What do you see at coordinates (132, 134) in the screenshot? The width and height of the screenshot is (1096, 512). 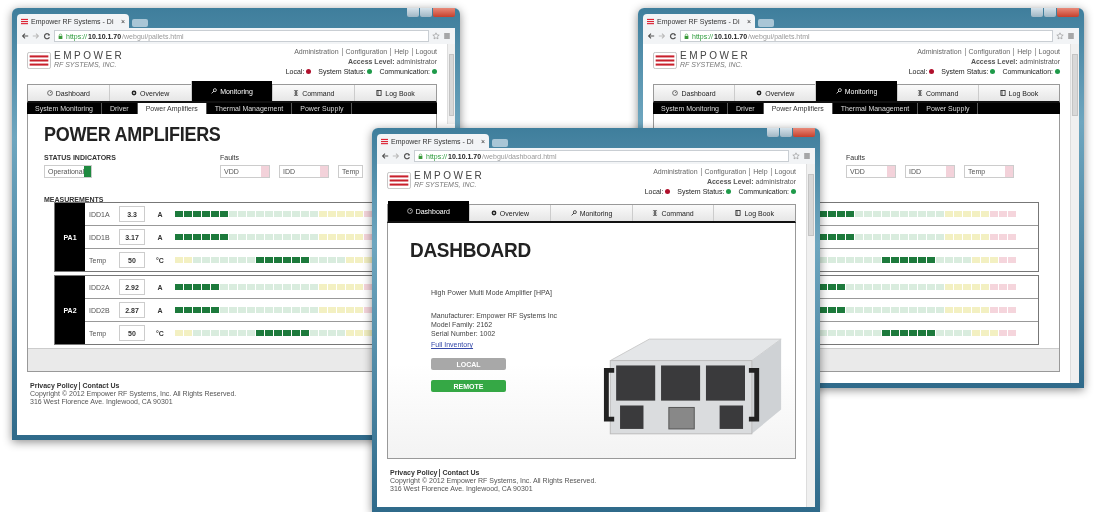 I see `page-title: POWER AMPLIFIERS` at bounding box center [132, 134].